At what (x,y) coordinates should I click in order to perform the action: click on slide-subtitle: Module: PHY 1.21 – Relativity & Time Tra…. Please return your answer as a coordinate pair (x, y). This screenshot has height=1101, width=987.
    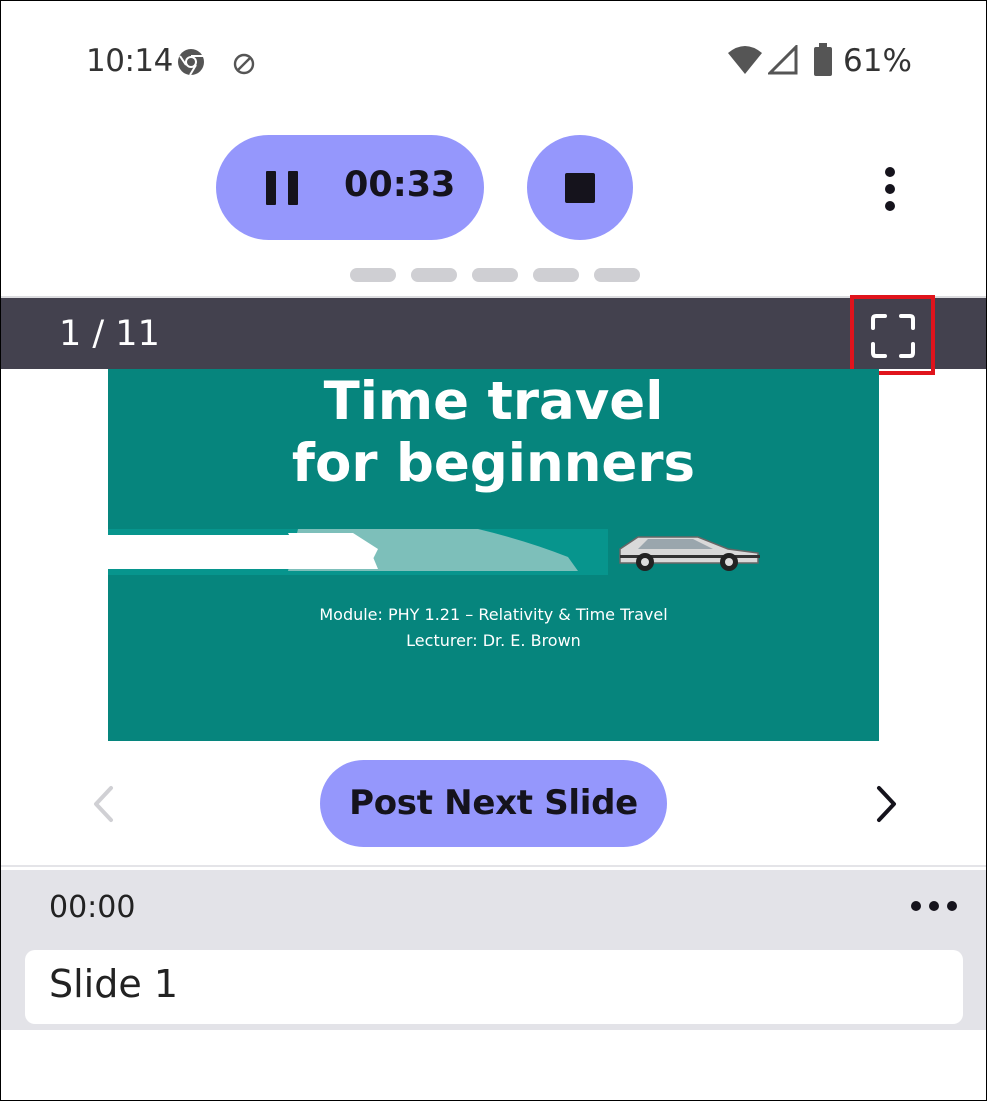
    Looking at the image, I should click on (493, 628).